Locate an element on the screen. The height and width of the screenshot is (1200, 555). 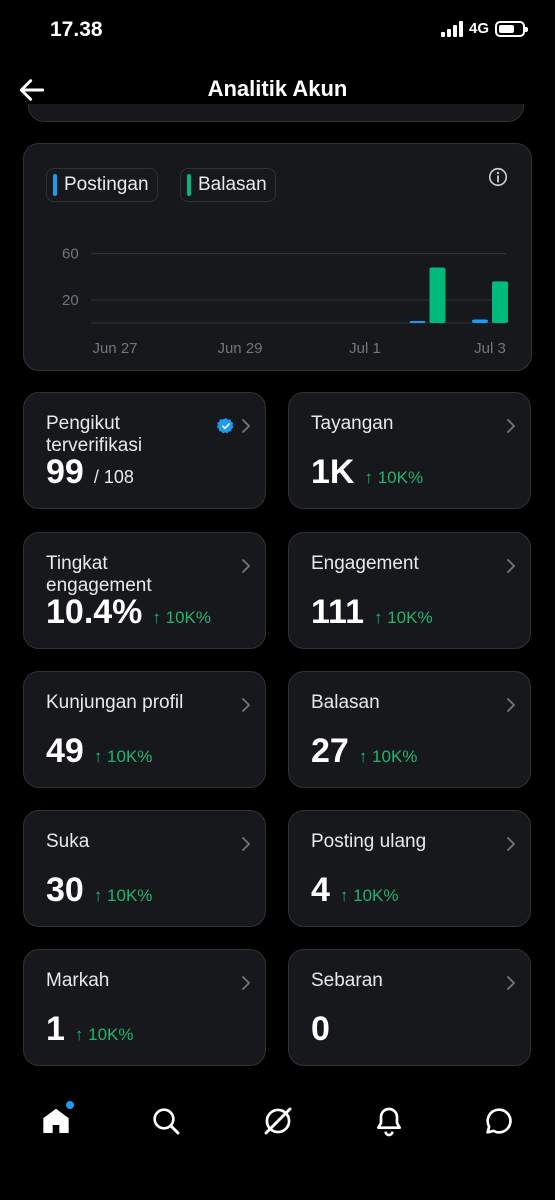
stat-number: 1K is located at coordinates (333, 472).